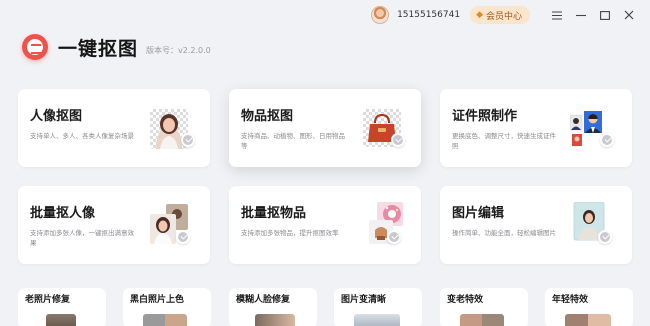  What do you see at coordinates (629, 15) in the screenshot?
I see `close-icon` at bounding box center [629, 15].